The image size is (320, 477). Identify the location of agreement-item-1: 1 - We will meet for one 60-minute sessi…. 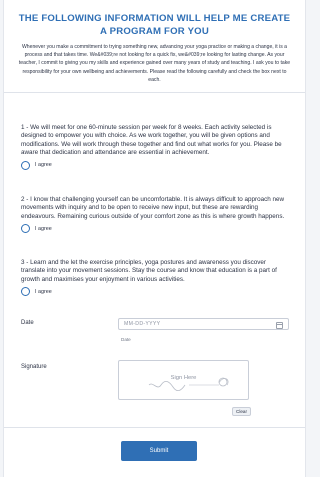
(155, 147).